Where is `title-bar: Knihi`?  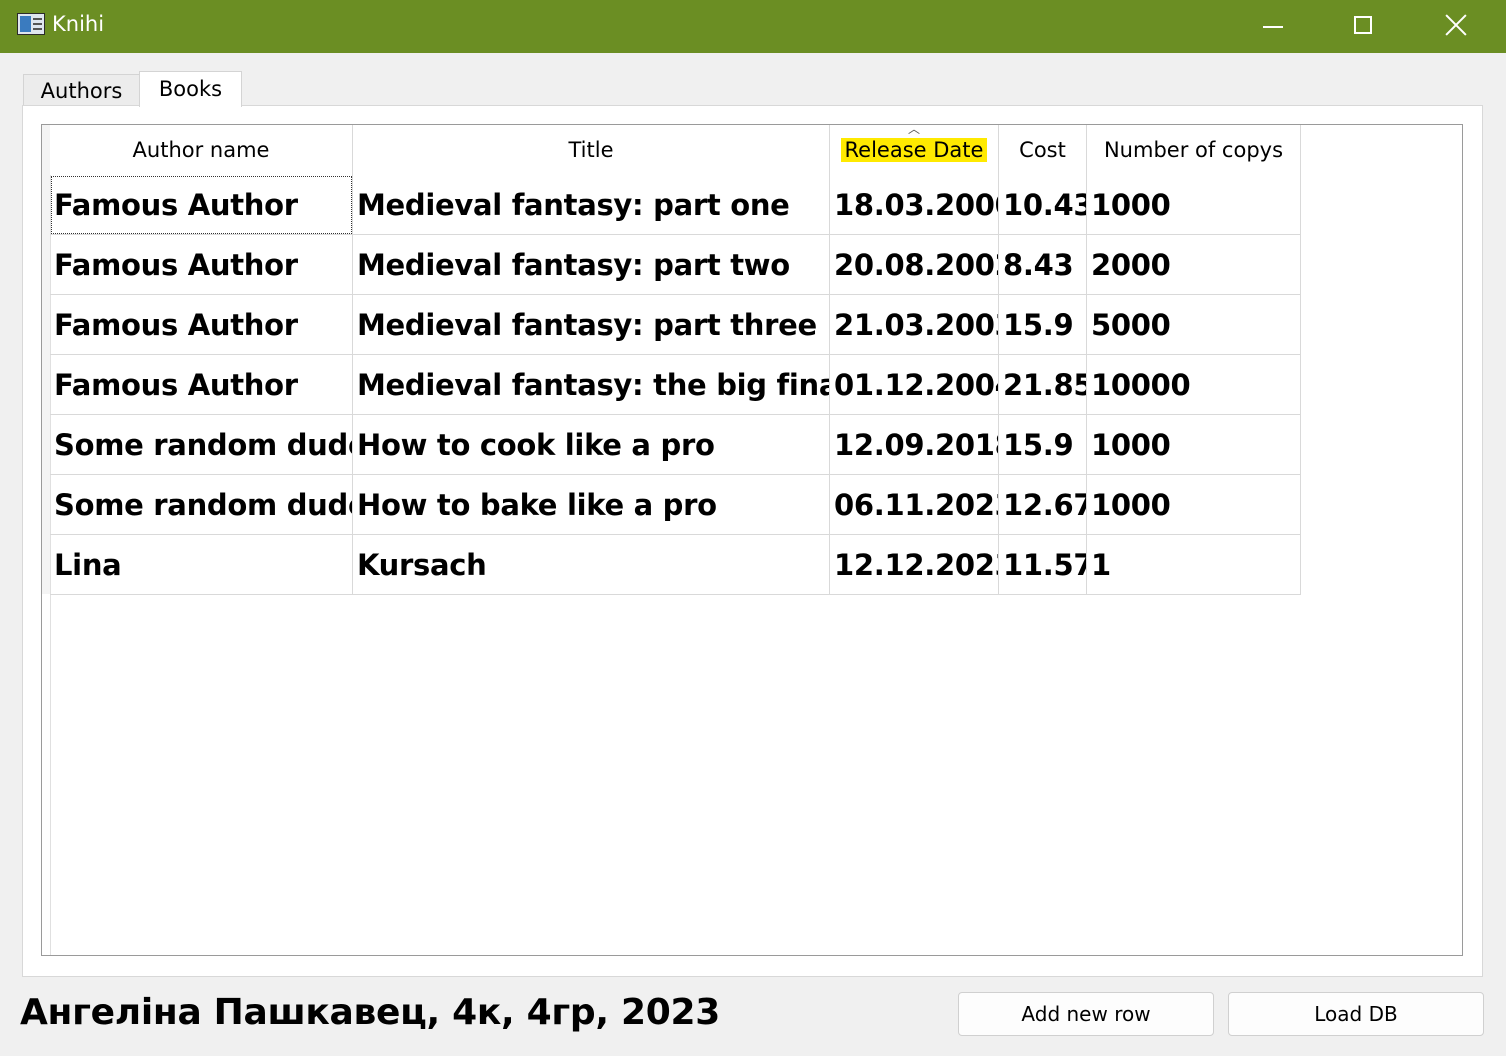
title-bar: Knihi is located at coordinates (753, 26).